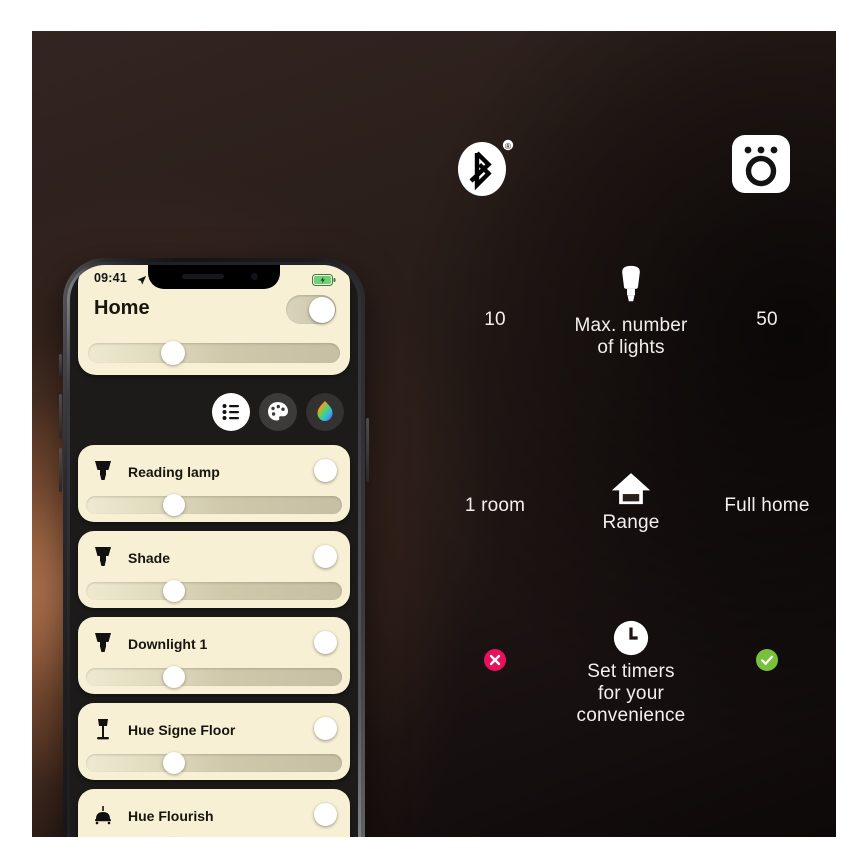 This screenshot has width=868, height=868. I want to click on row-caption-line2: for your, so click(630, 693).